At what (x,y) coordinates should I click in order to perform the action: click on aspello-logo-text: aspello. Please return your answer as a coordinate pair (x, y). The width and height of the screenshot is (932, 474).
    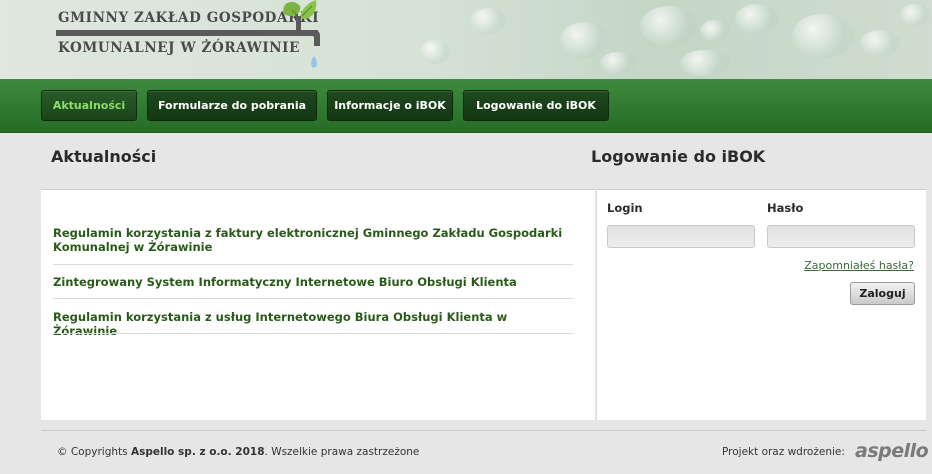
    Looking at the image, I should click on (892, 451).